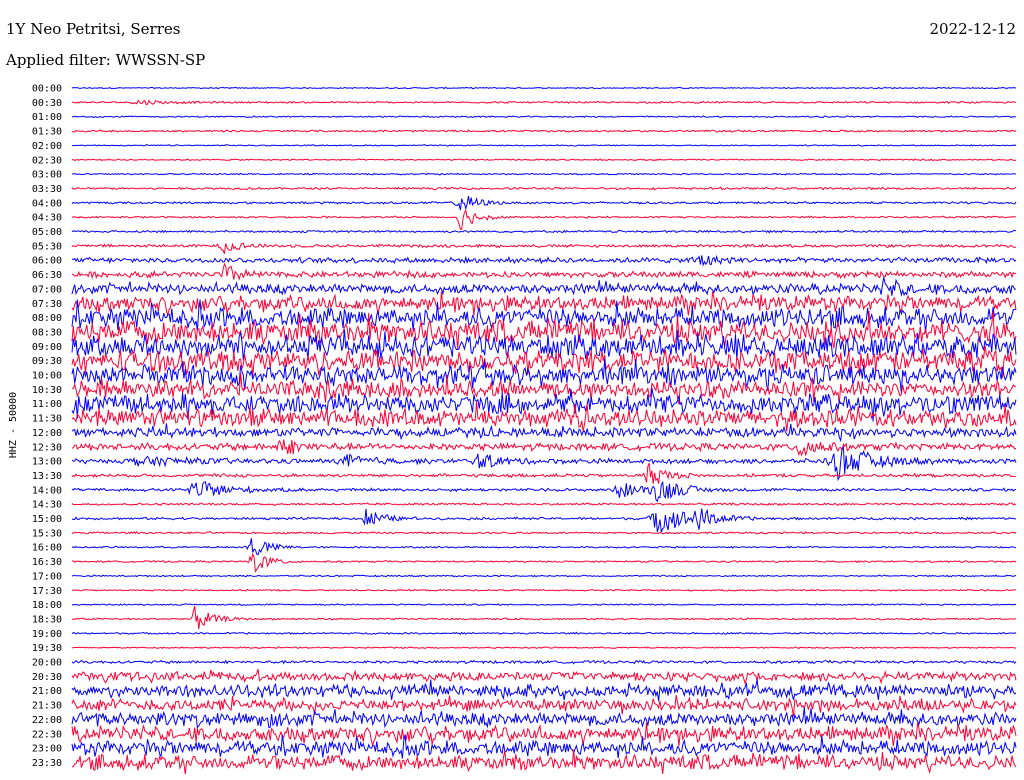 The height and width of the screenshot is (780, 1024). What do you see at coordinates (47, 175) in the screenshot?
I see `time-label: 03:00` at bounding box center [47, 175].